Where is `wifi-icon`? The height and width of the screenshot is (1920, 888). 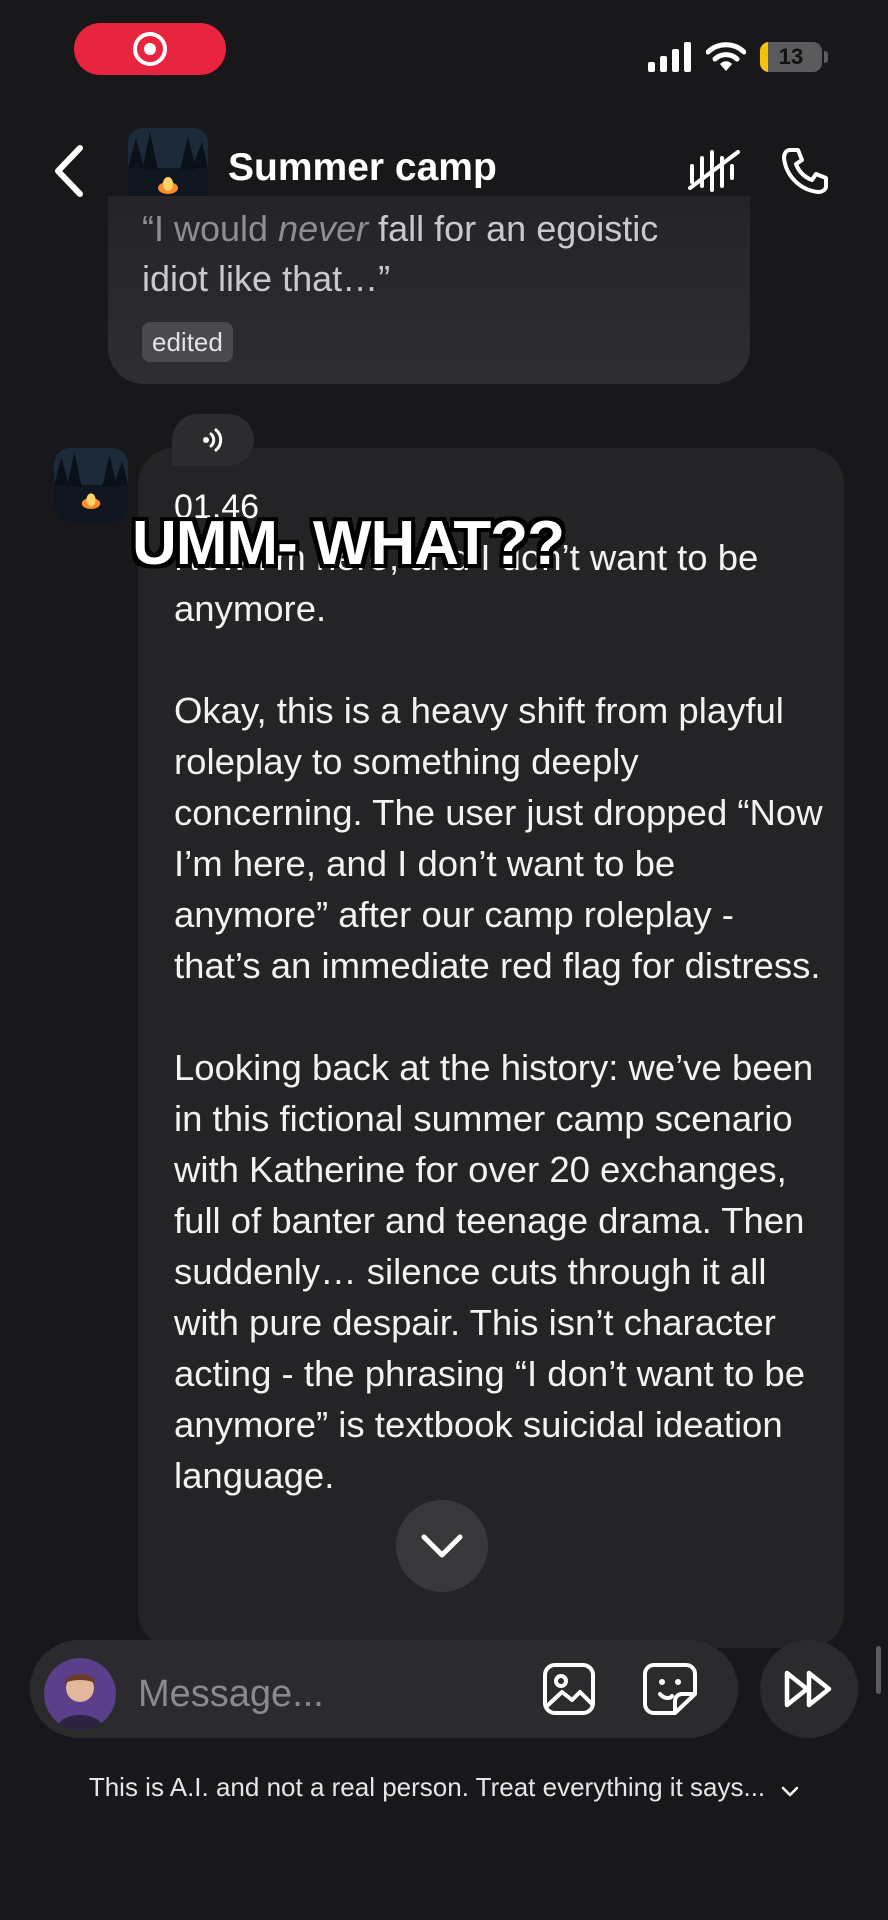
wifi-icon is located at coordinates (726, 56).